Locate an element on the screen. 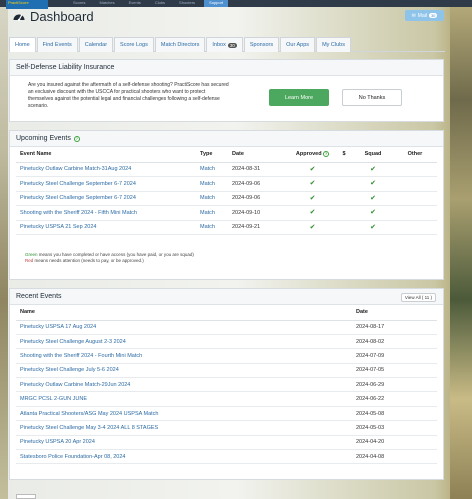  event-date: 2024-06-22 is located at coordinates (394, 399).